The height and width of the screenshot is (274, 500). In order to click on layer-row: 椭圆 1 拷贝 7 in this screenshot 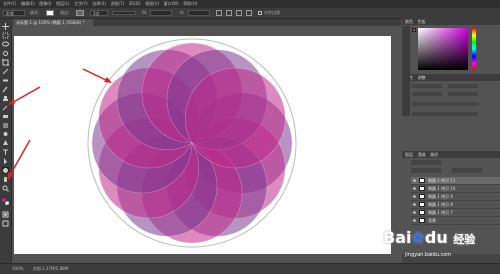, I will do `click(455, 213)`.